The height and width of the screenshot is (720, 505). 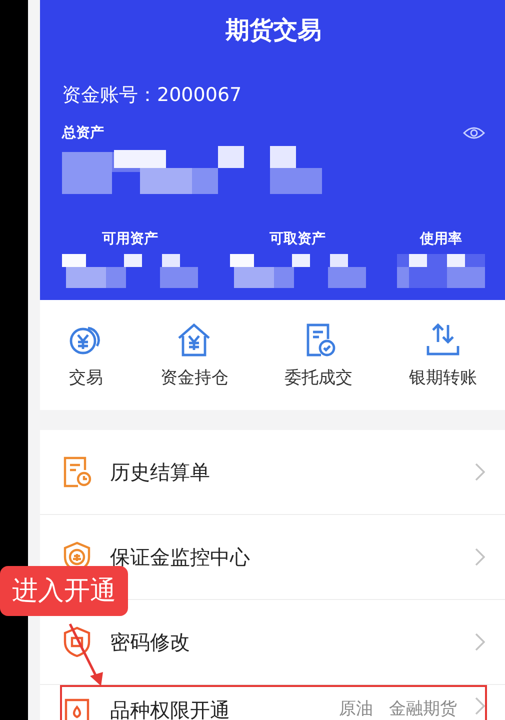 What do you see at coordinates (423, 709) in the screenshot?
I see `tag-text: 金融期货` at bounding box center [423, 709].